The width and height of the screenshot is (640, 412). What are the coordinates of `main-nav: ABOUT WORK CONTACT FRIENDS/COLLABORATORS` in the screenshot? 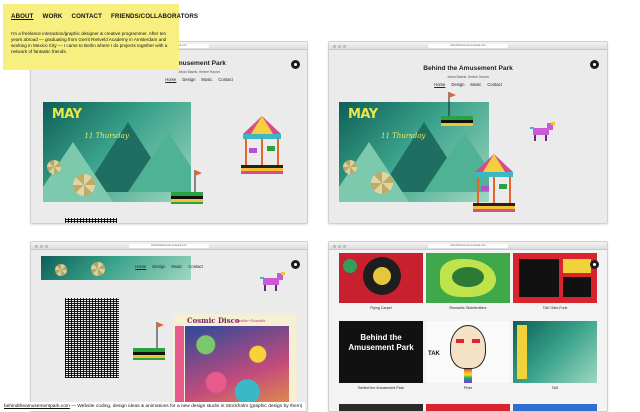 It's located at (104, 16).